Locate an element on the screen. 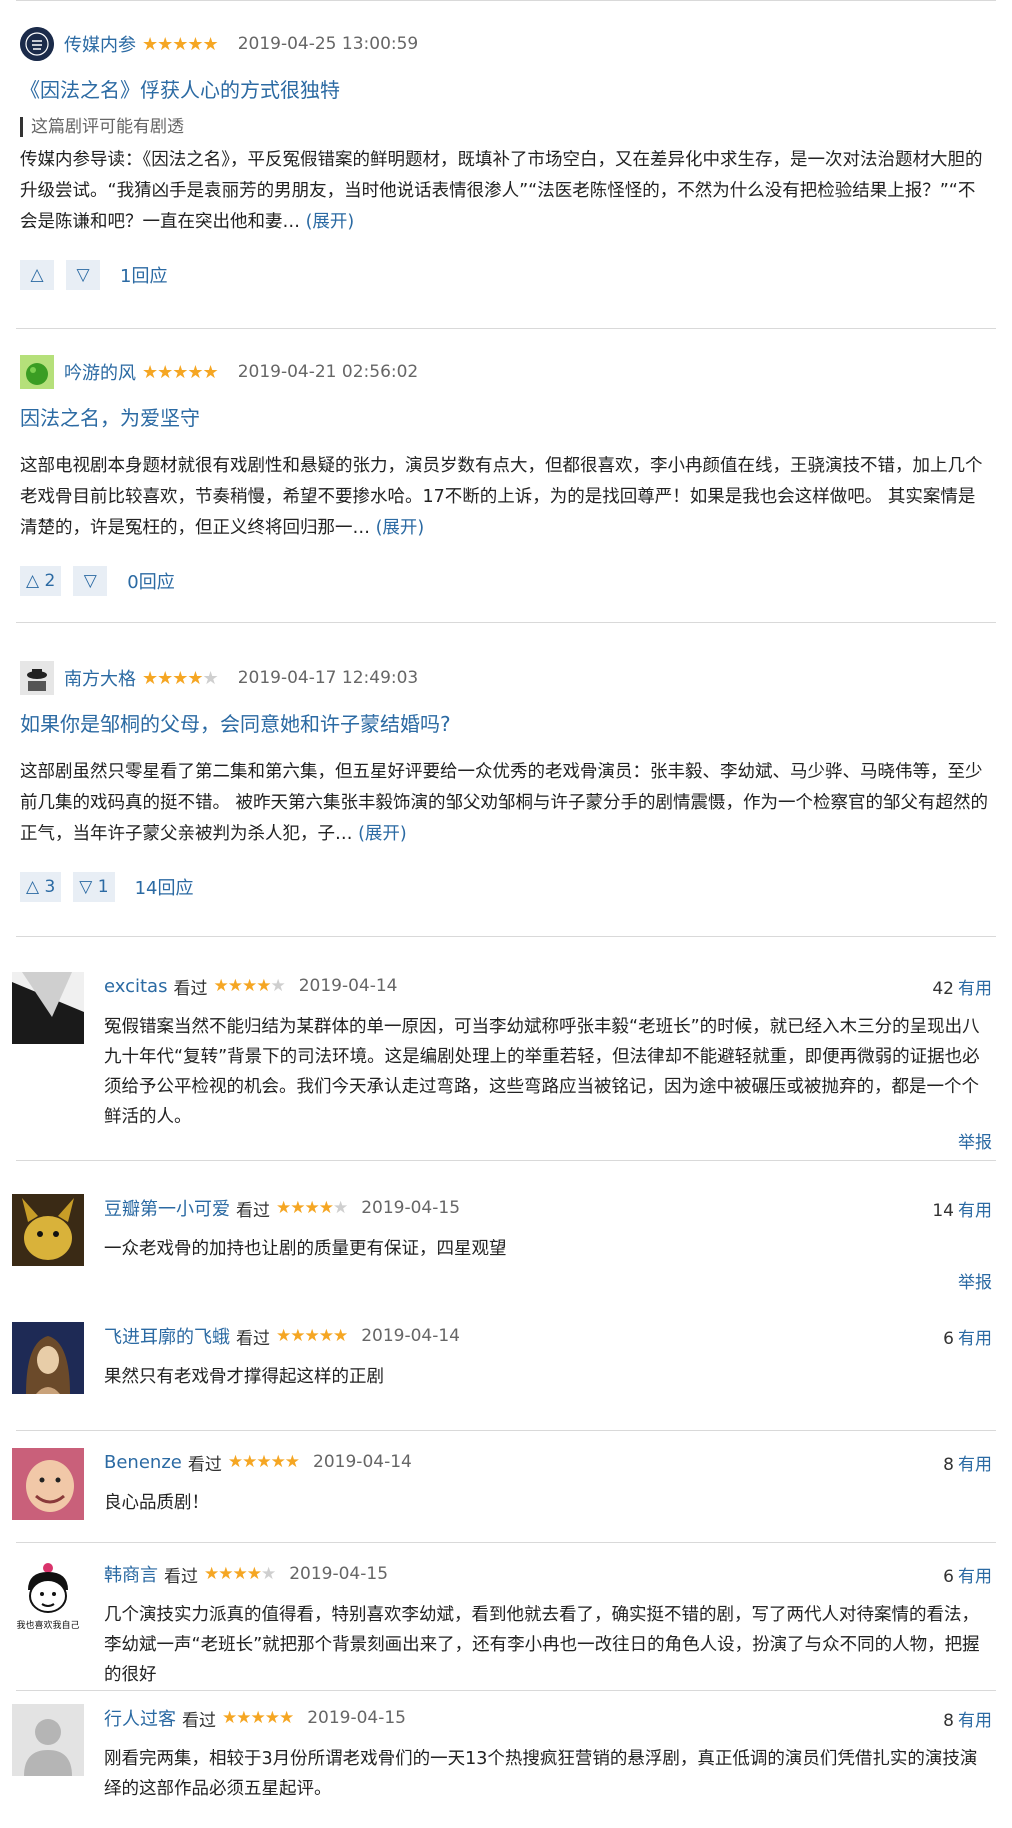 Image resolution: width=1012 pixels, height=1828 pixels. review-time: 2019-04-17 12:49:03 is located at coordinates (328, 678).